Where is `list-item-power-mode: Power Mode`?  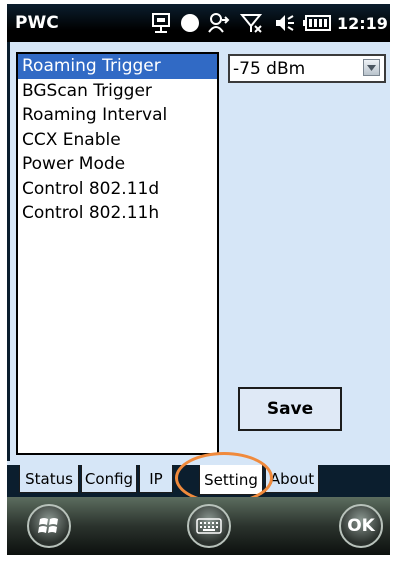
list-item-power-mode: Power Mode is located at coordinates (117, 164).